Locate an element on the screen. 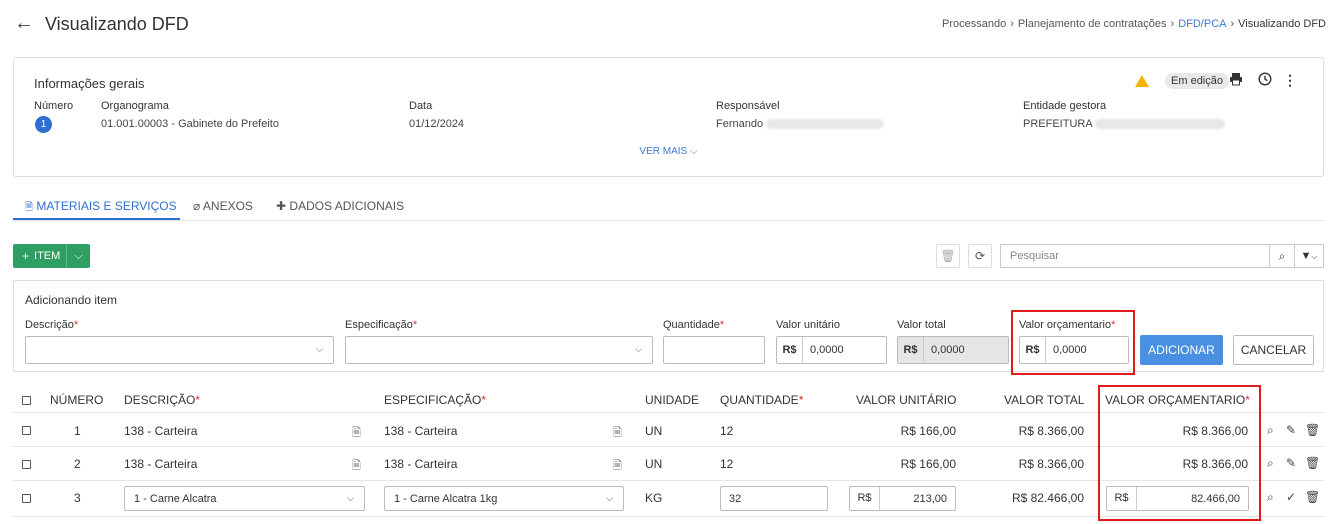 Image resolution: width=1342 pixels, height=524 pixels. header-quantidade-text: QUANTIDADE is located at coordinates (759, 400).